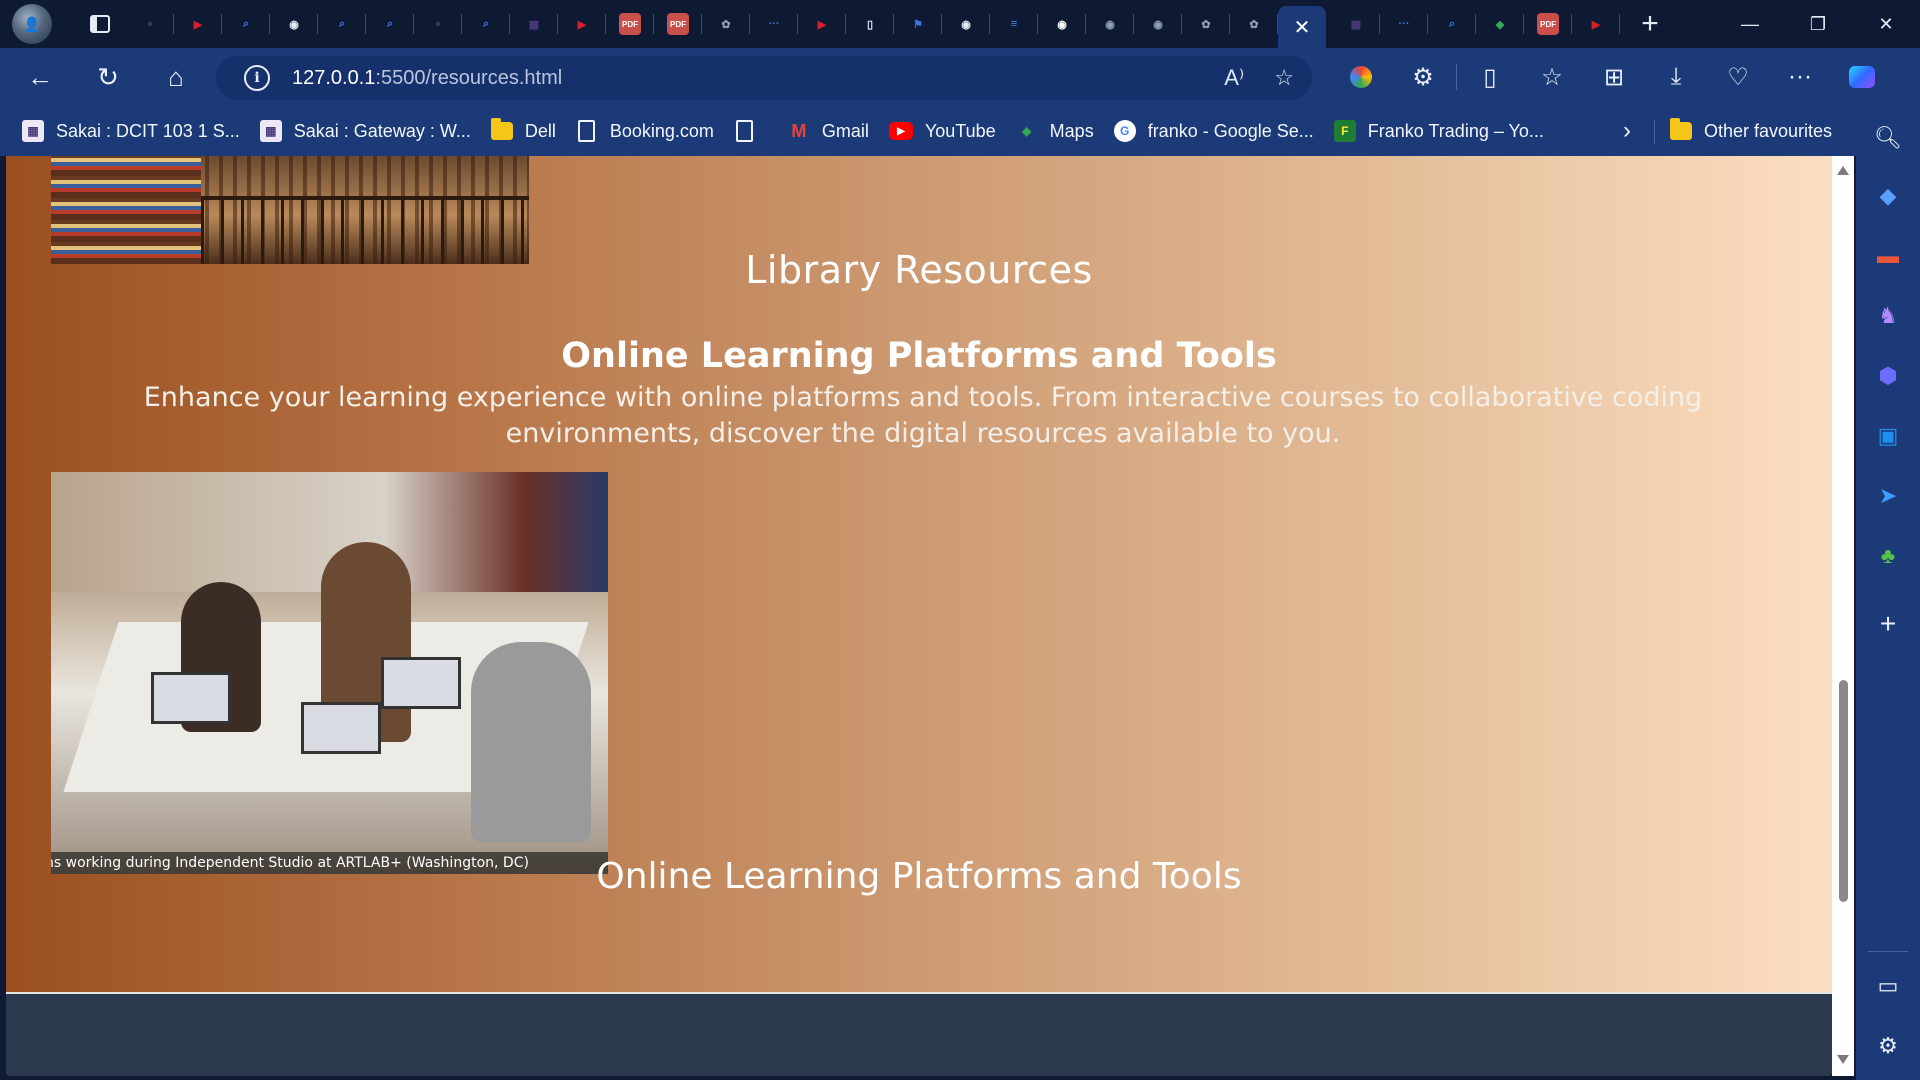 The height and width of the screenshot is (1080, 1920). Describe the element at coordinates (1490, 77) in the screenshot. I see `split-screen-icon: ▯` at that location.